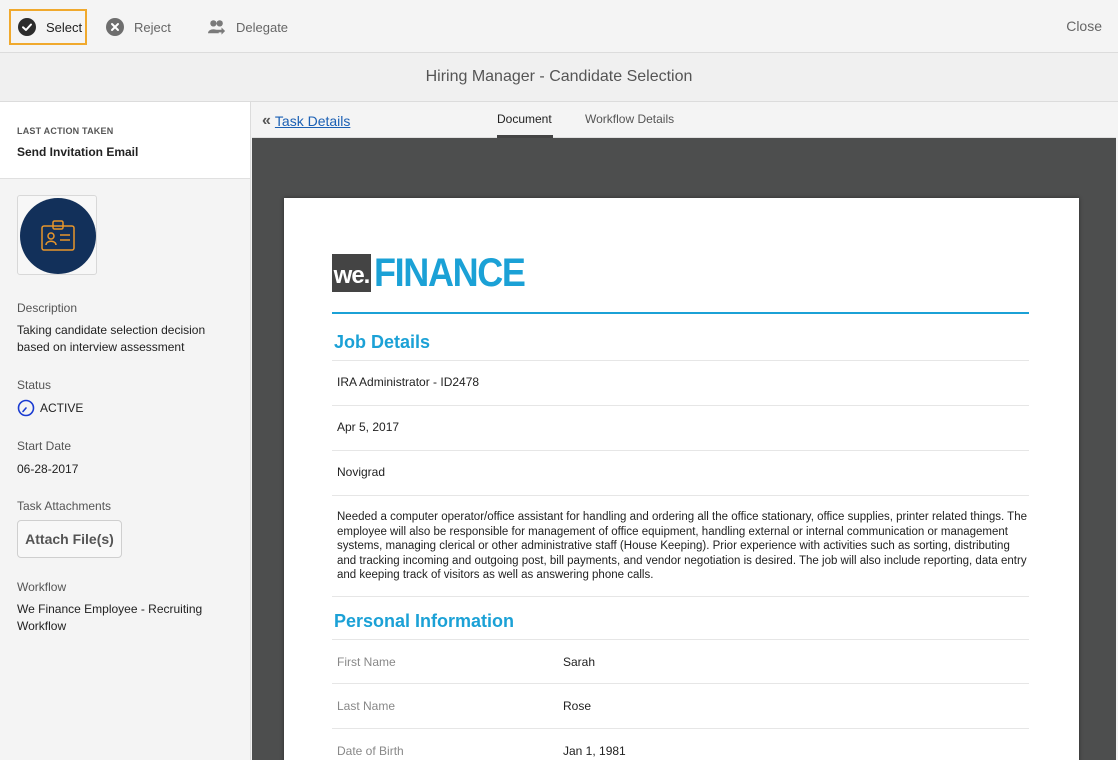 The image size is (1118, 760). What do you see at coordinates (266, 120) in the screenshot?
I see `double-chevron-left-icon: «` at bounding box center [266, 120].